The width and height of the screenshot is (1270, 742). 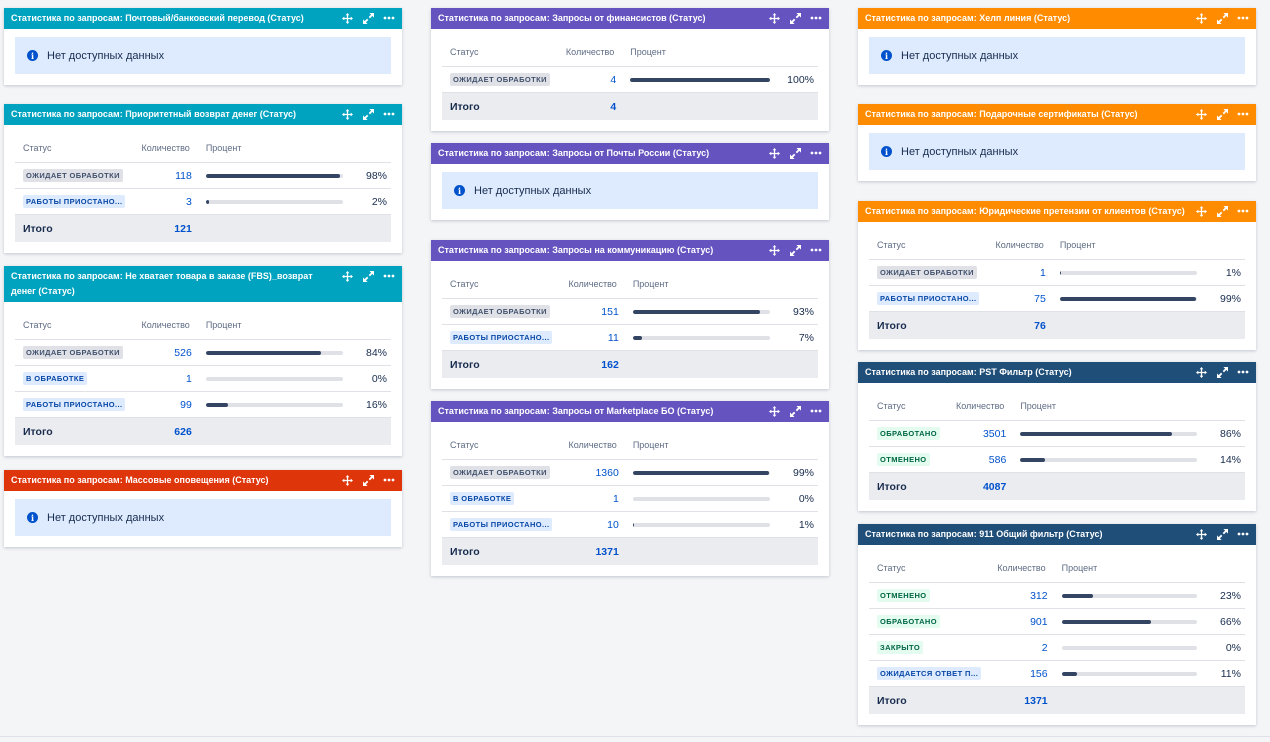 What do you see at coordinates (592, 472) in the screenshot?
I see `count-link: 1360` at bounding box center [592, 472].